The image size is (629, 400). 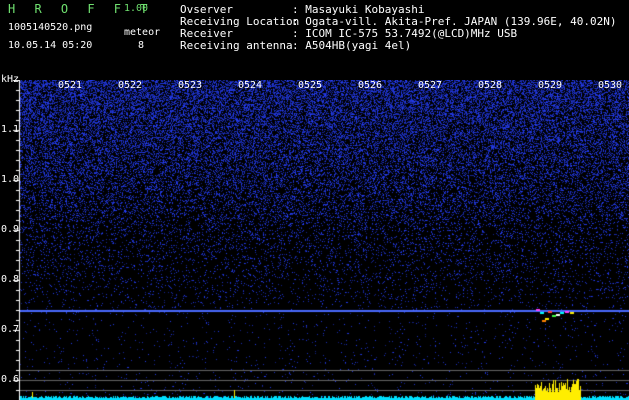 I want to click on time-tick: 0526, so click(x=370, y=85).